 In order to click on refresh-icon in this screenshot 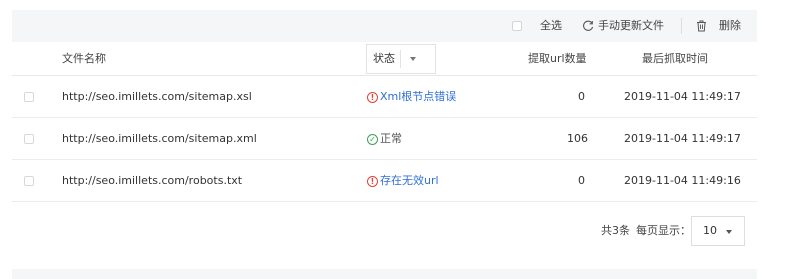, I will do `click(588, 25)`.